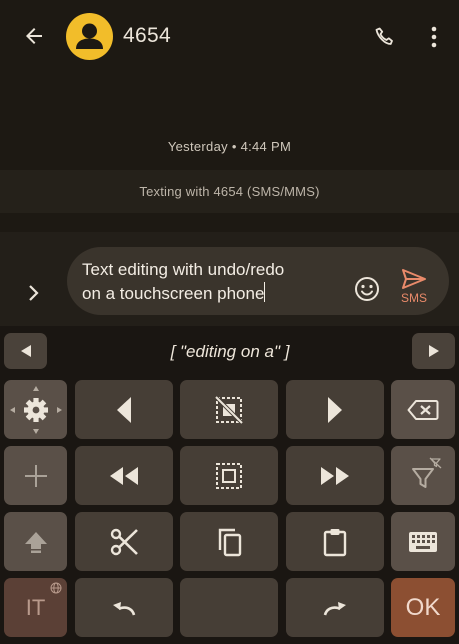  What do you see at coordinates (147, 35) in the screenshot?
I see `contact-name: 4654` at bounding box center [147, 35].